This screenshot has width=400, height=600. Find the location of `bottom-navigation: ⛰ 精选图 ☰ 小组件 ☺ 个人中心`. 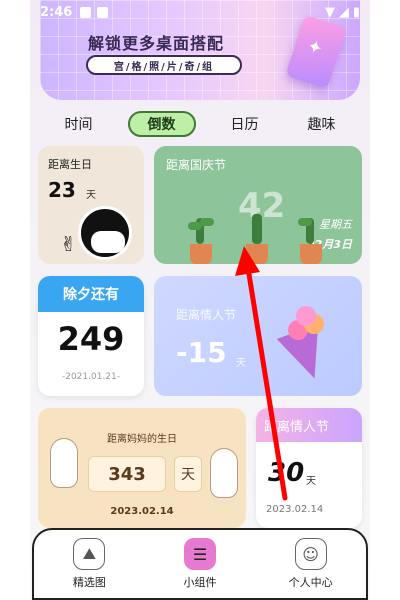

bottom-navigation: ⛰ 精选图 ☰ 小组件 ☺ 个人中心 is located at coordinates (200, 564).